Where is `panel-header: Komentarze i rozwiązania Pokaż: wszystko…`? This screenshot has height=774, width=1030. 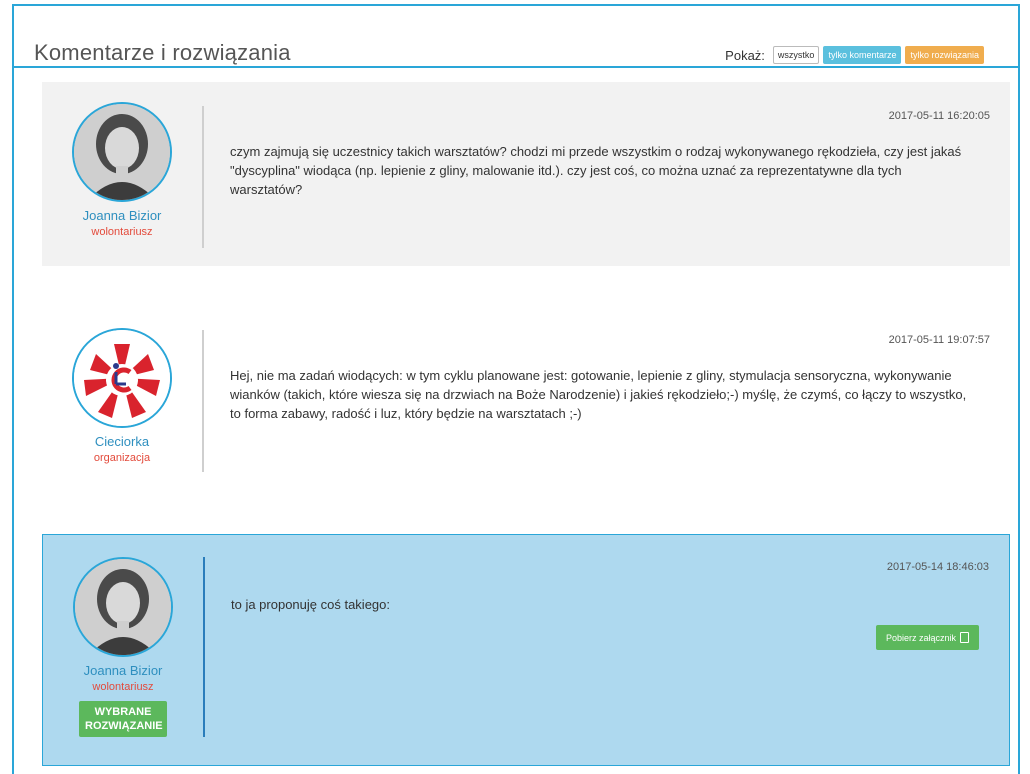
panel-header: Komentarze i rozwiązania Pokaż: wszystko… is located at coordinates (516, 37).